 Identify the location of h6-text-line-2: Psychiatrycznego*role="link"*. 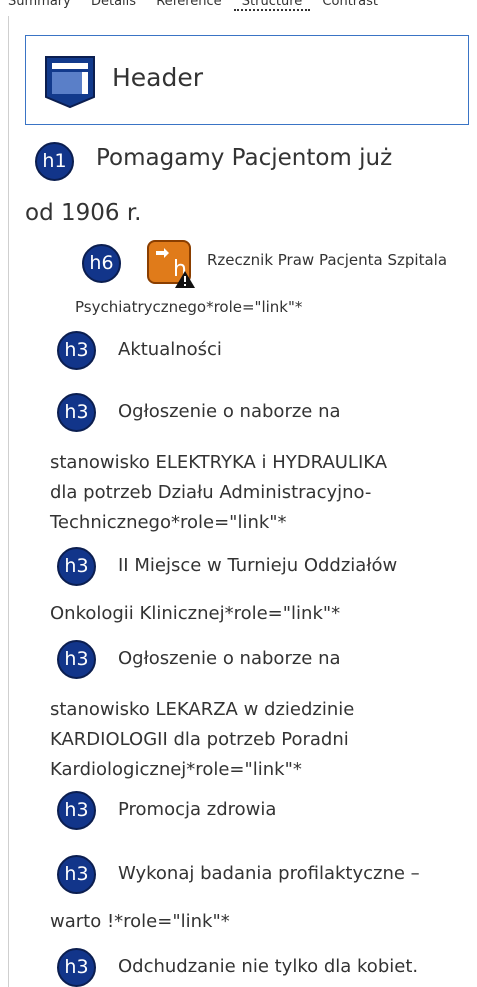
(189, 307).